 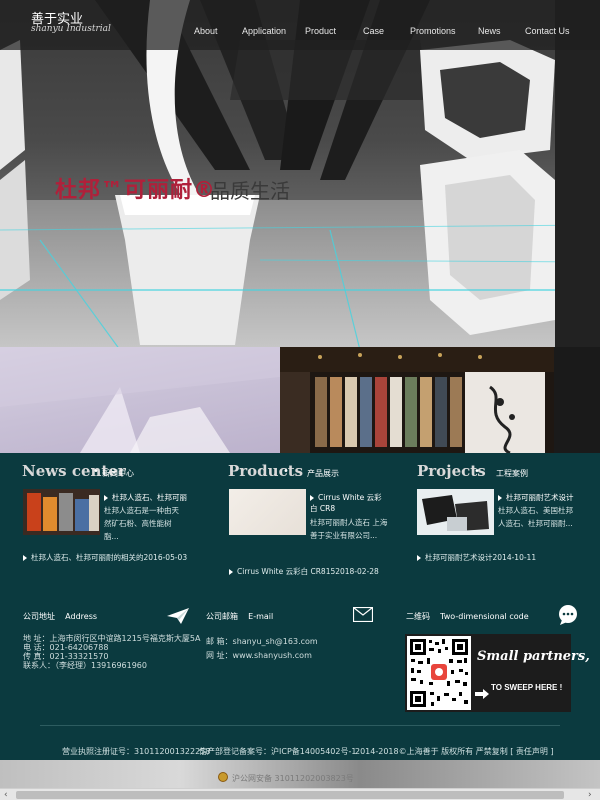 I want to click on qrcode-promo-title: Small partners,, so click(x=533, y=656).